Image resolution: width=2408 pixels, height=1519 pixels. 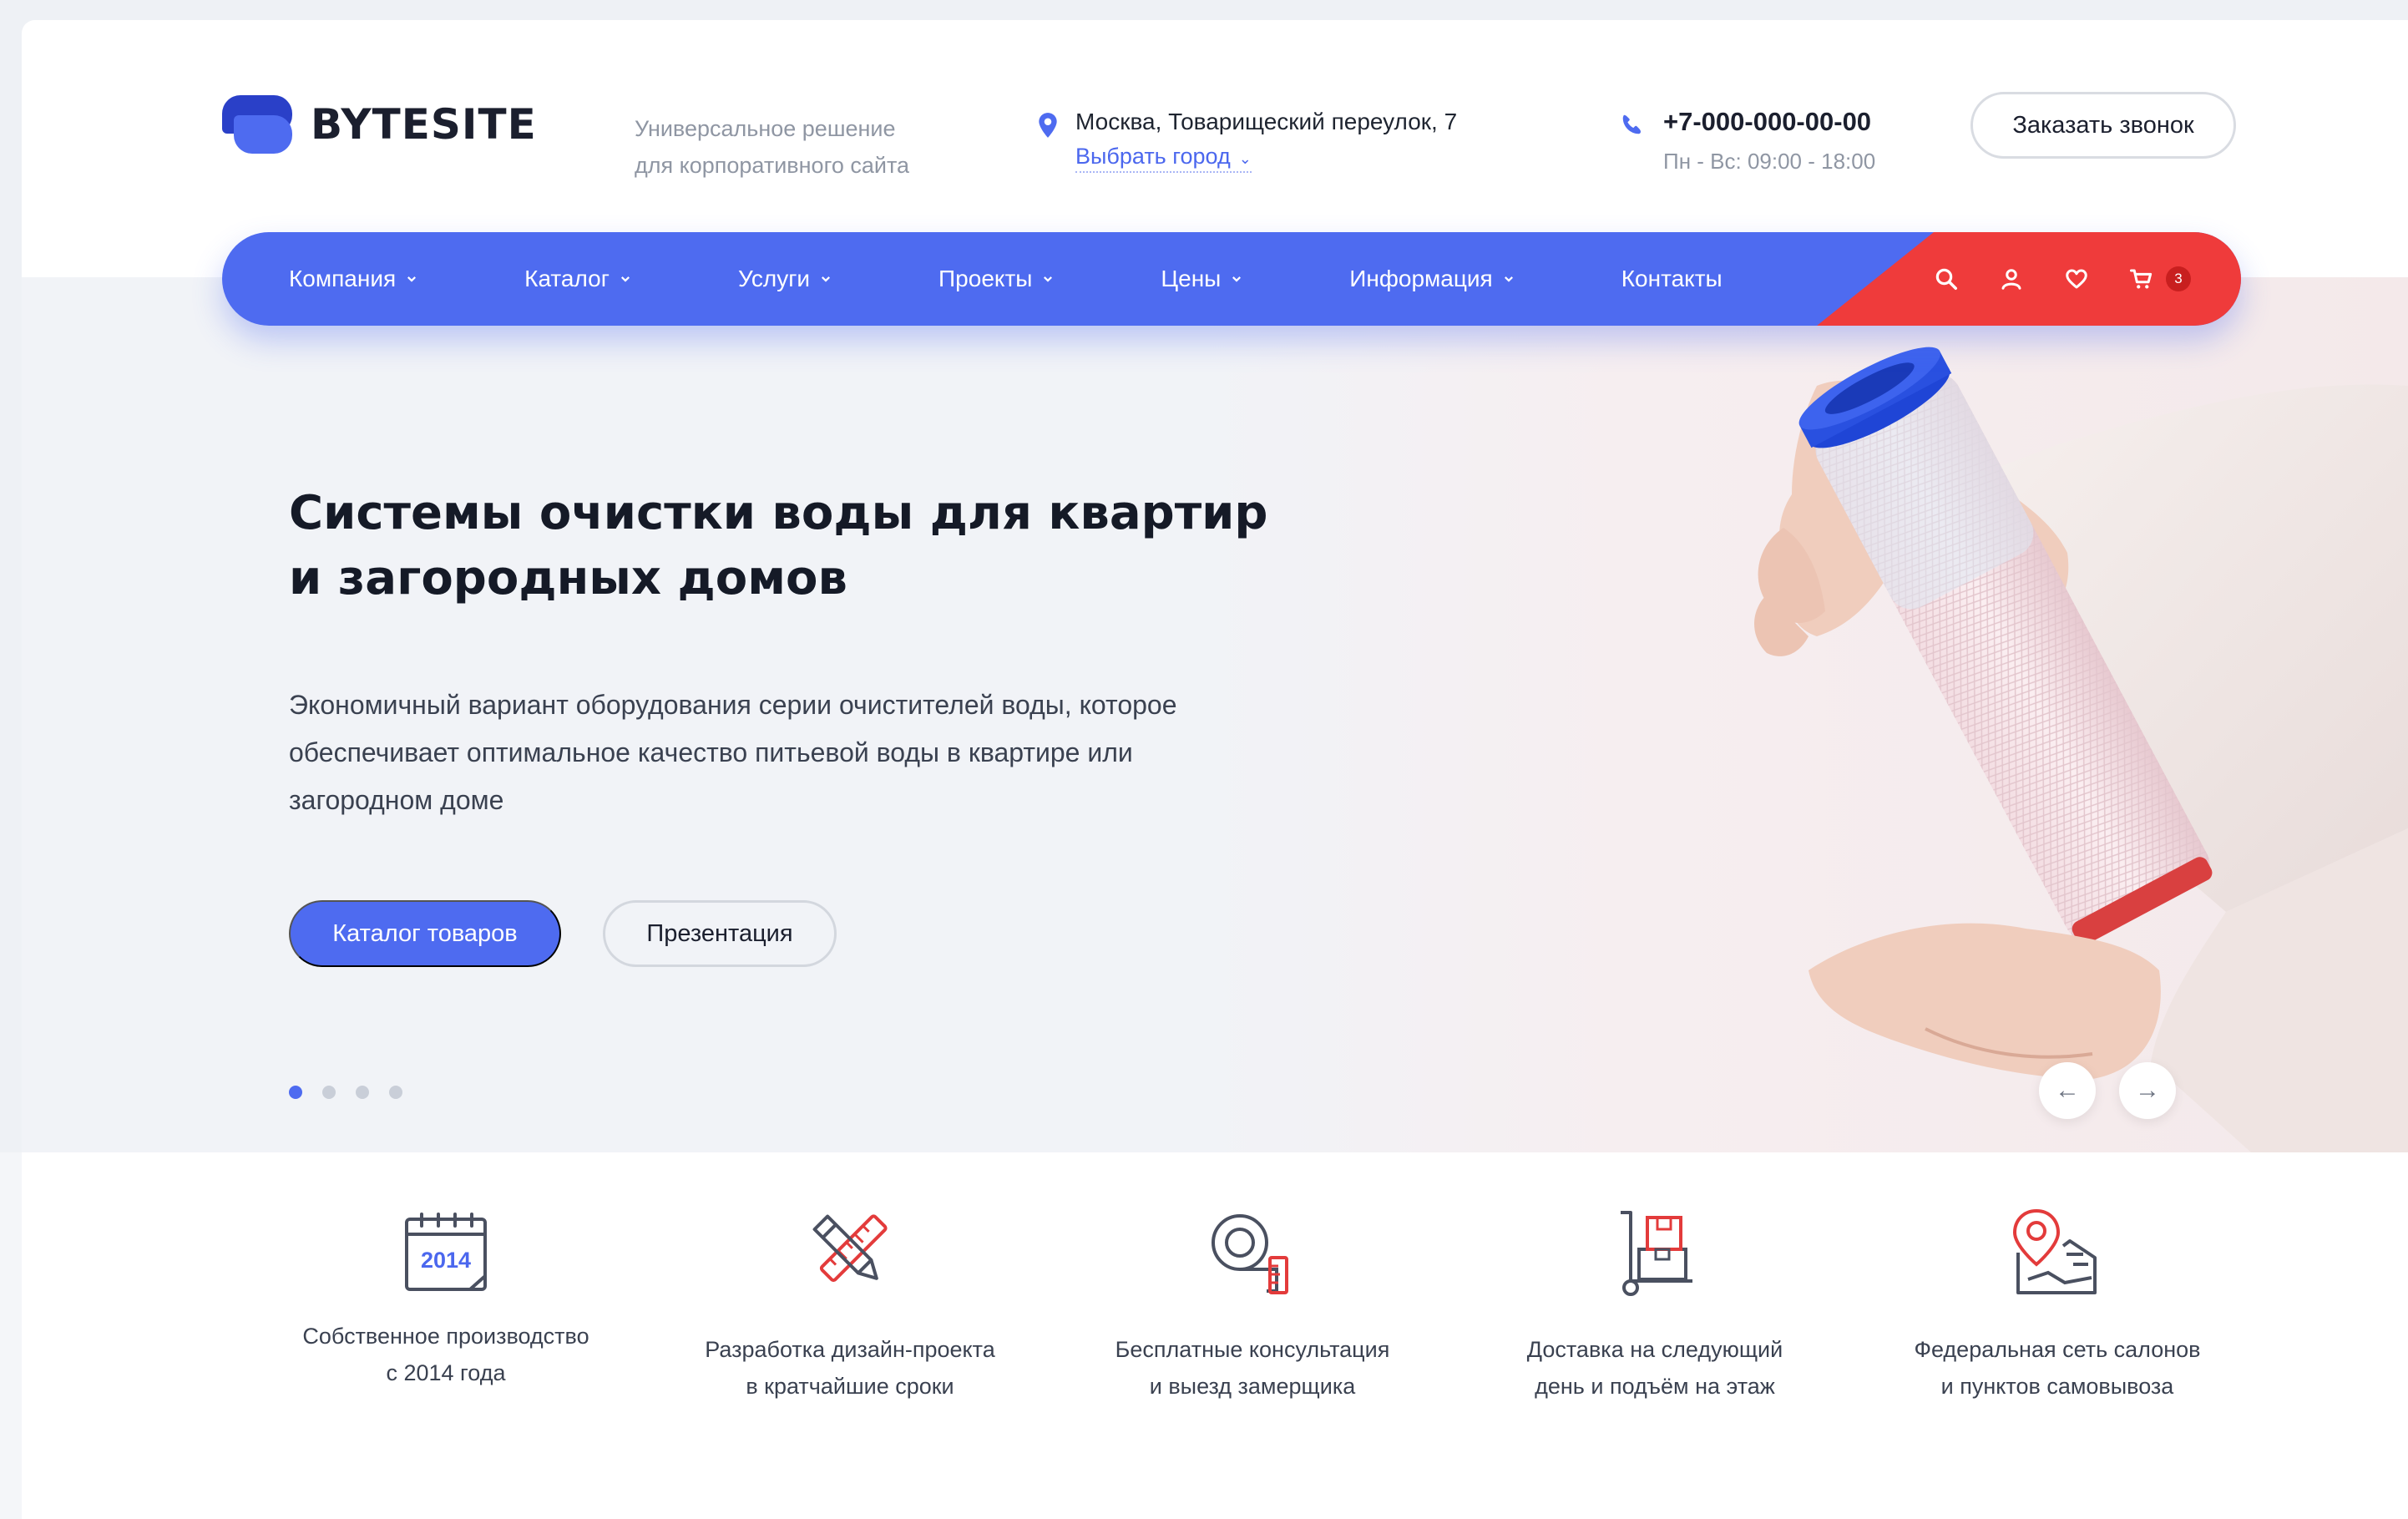 I want to click on cart-icon, so click(x=2141, y=278).